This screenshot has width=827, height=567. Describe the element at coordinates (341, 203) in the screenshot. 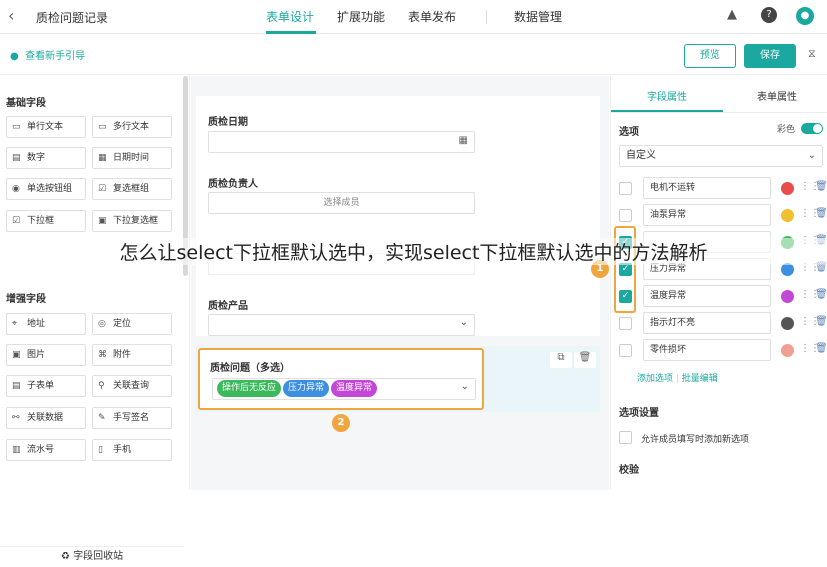

I see `owner-select: 选择成员` at that location.